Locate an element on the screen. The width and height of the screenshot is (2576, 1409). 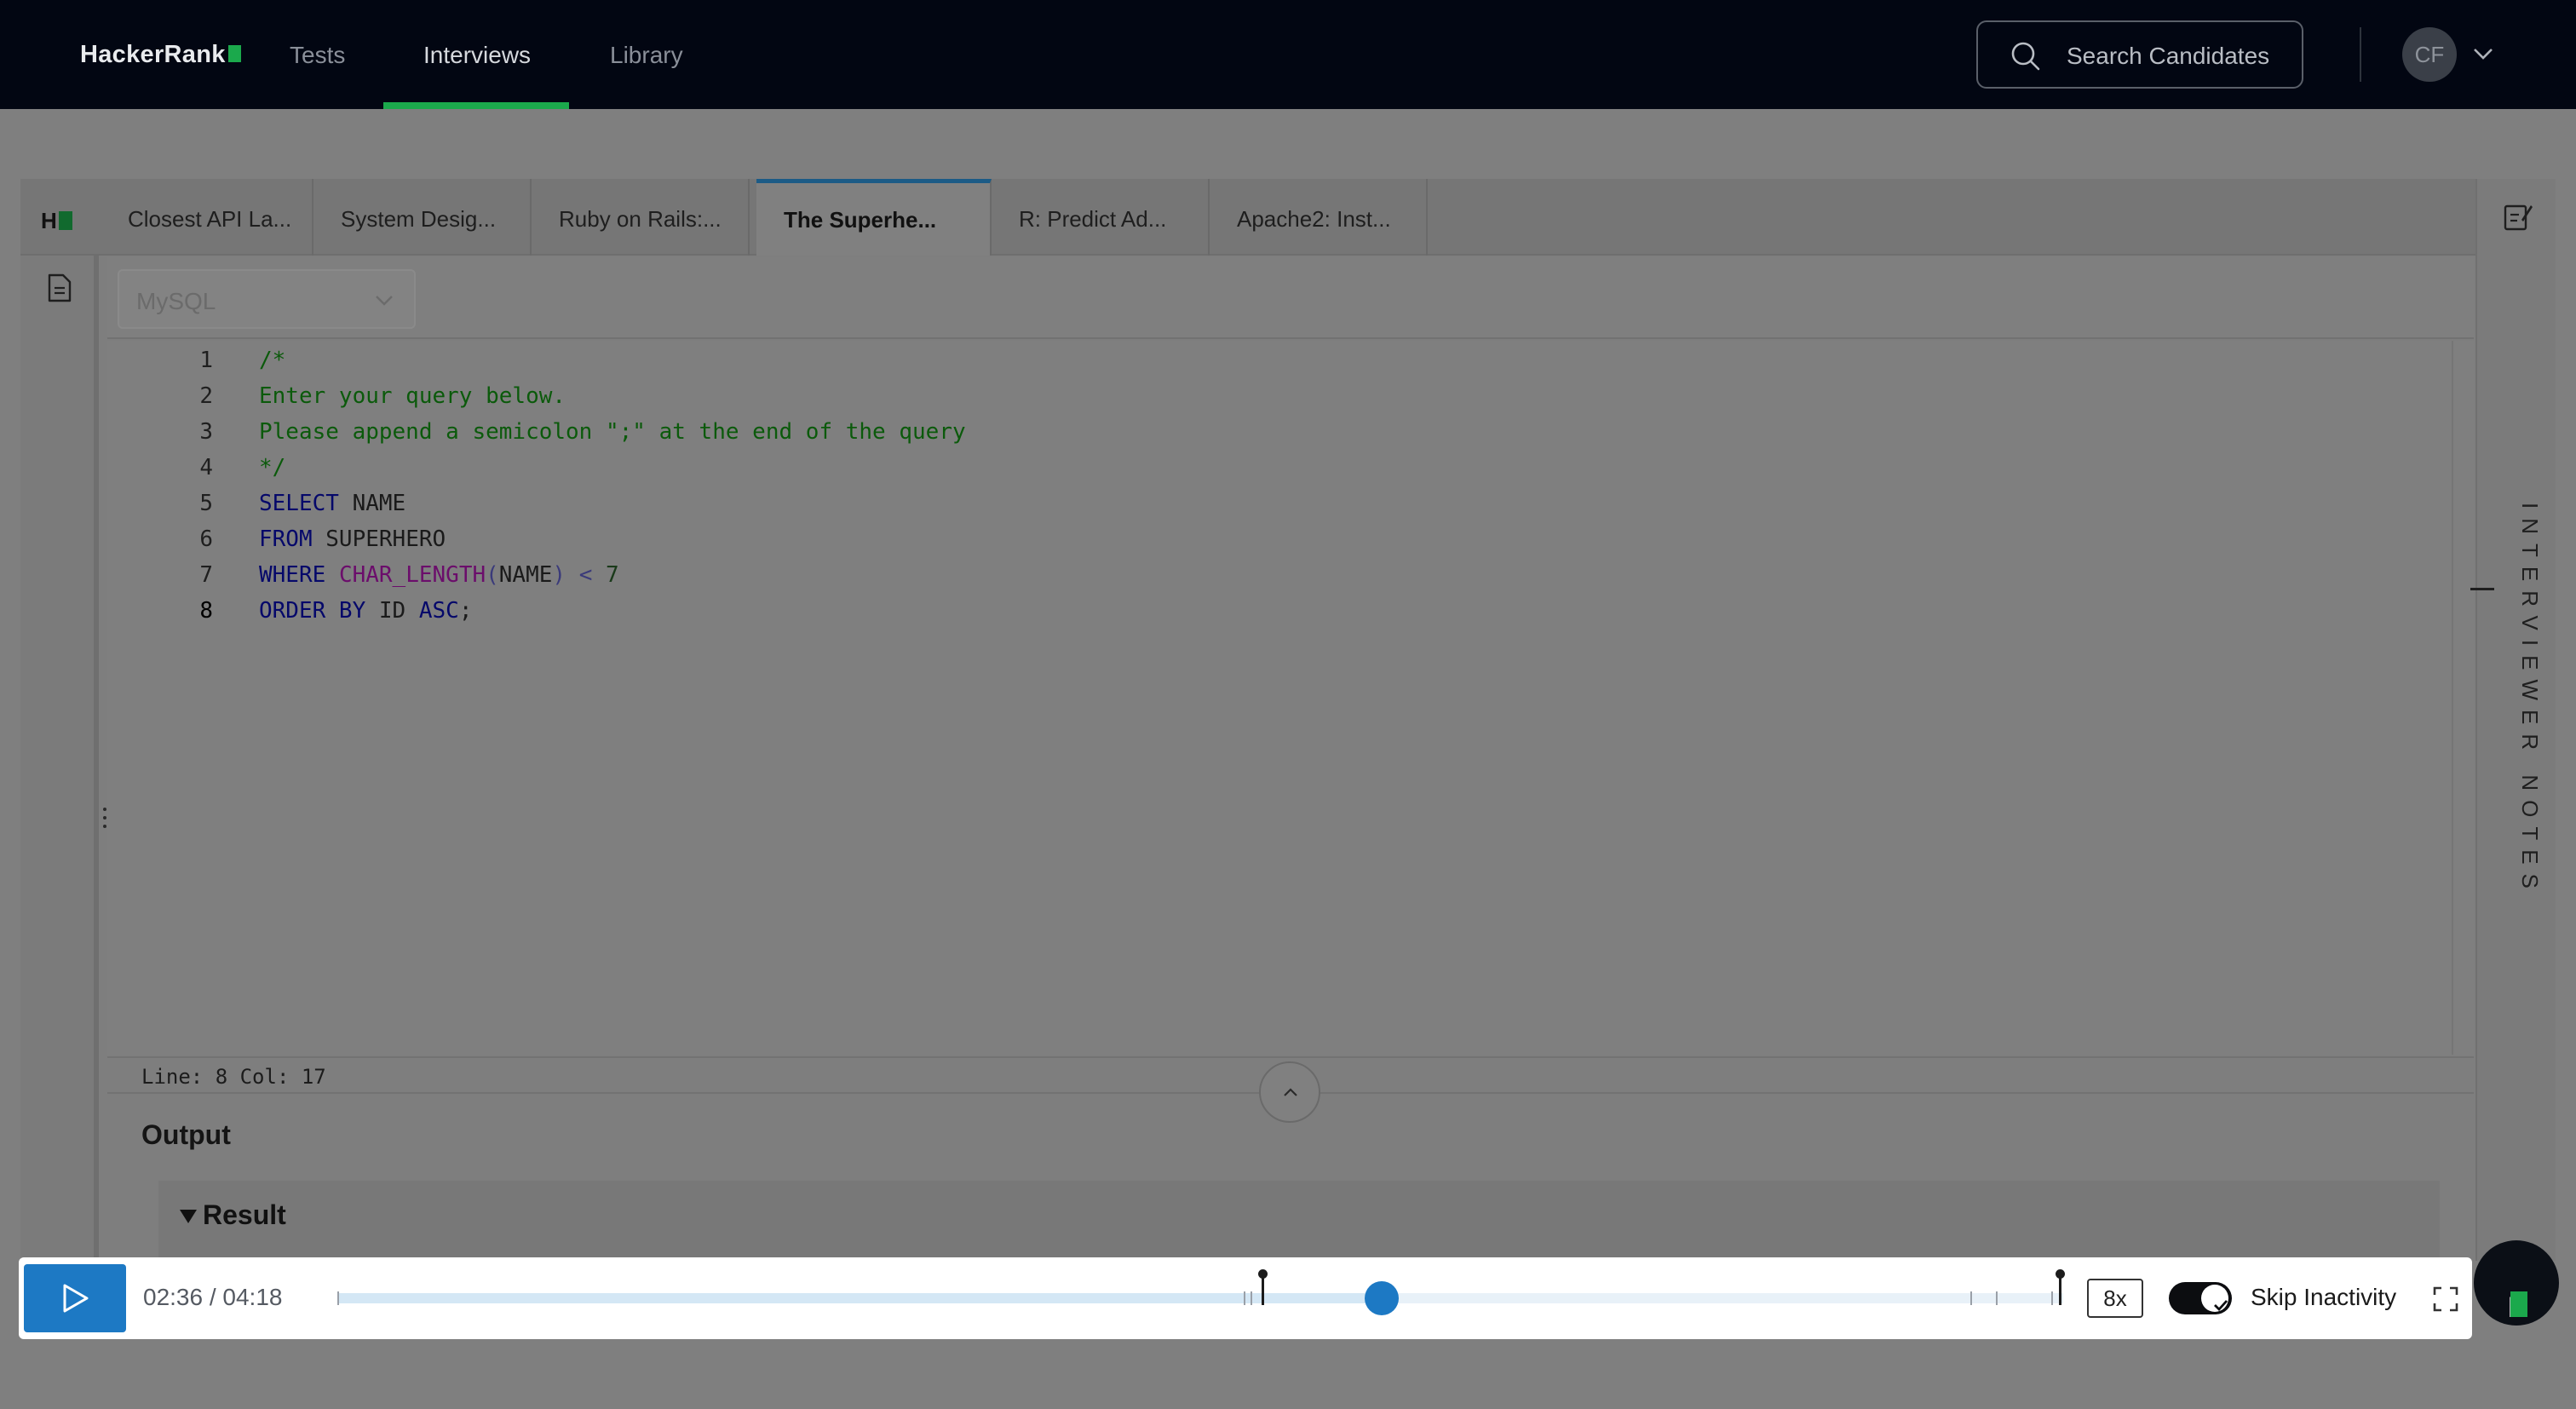
code-token: ASC is located at coordinates (439, 611).